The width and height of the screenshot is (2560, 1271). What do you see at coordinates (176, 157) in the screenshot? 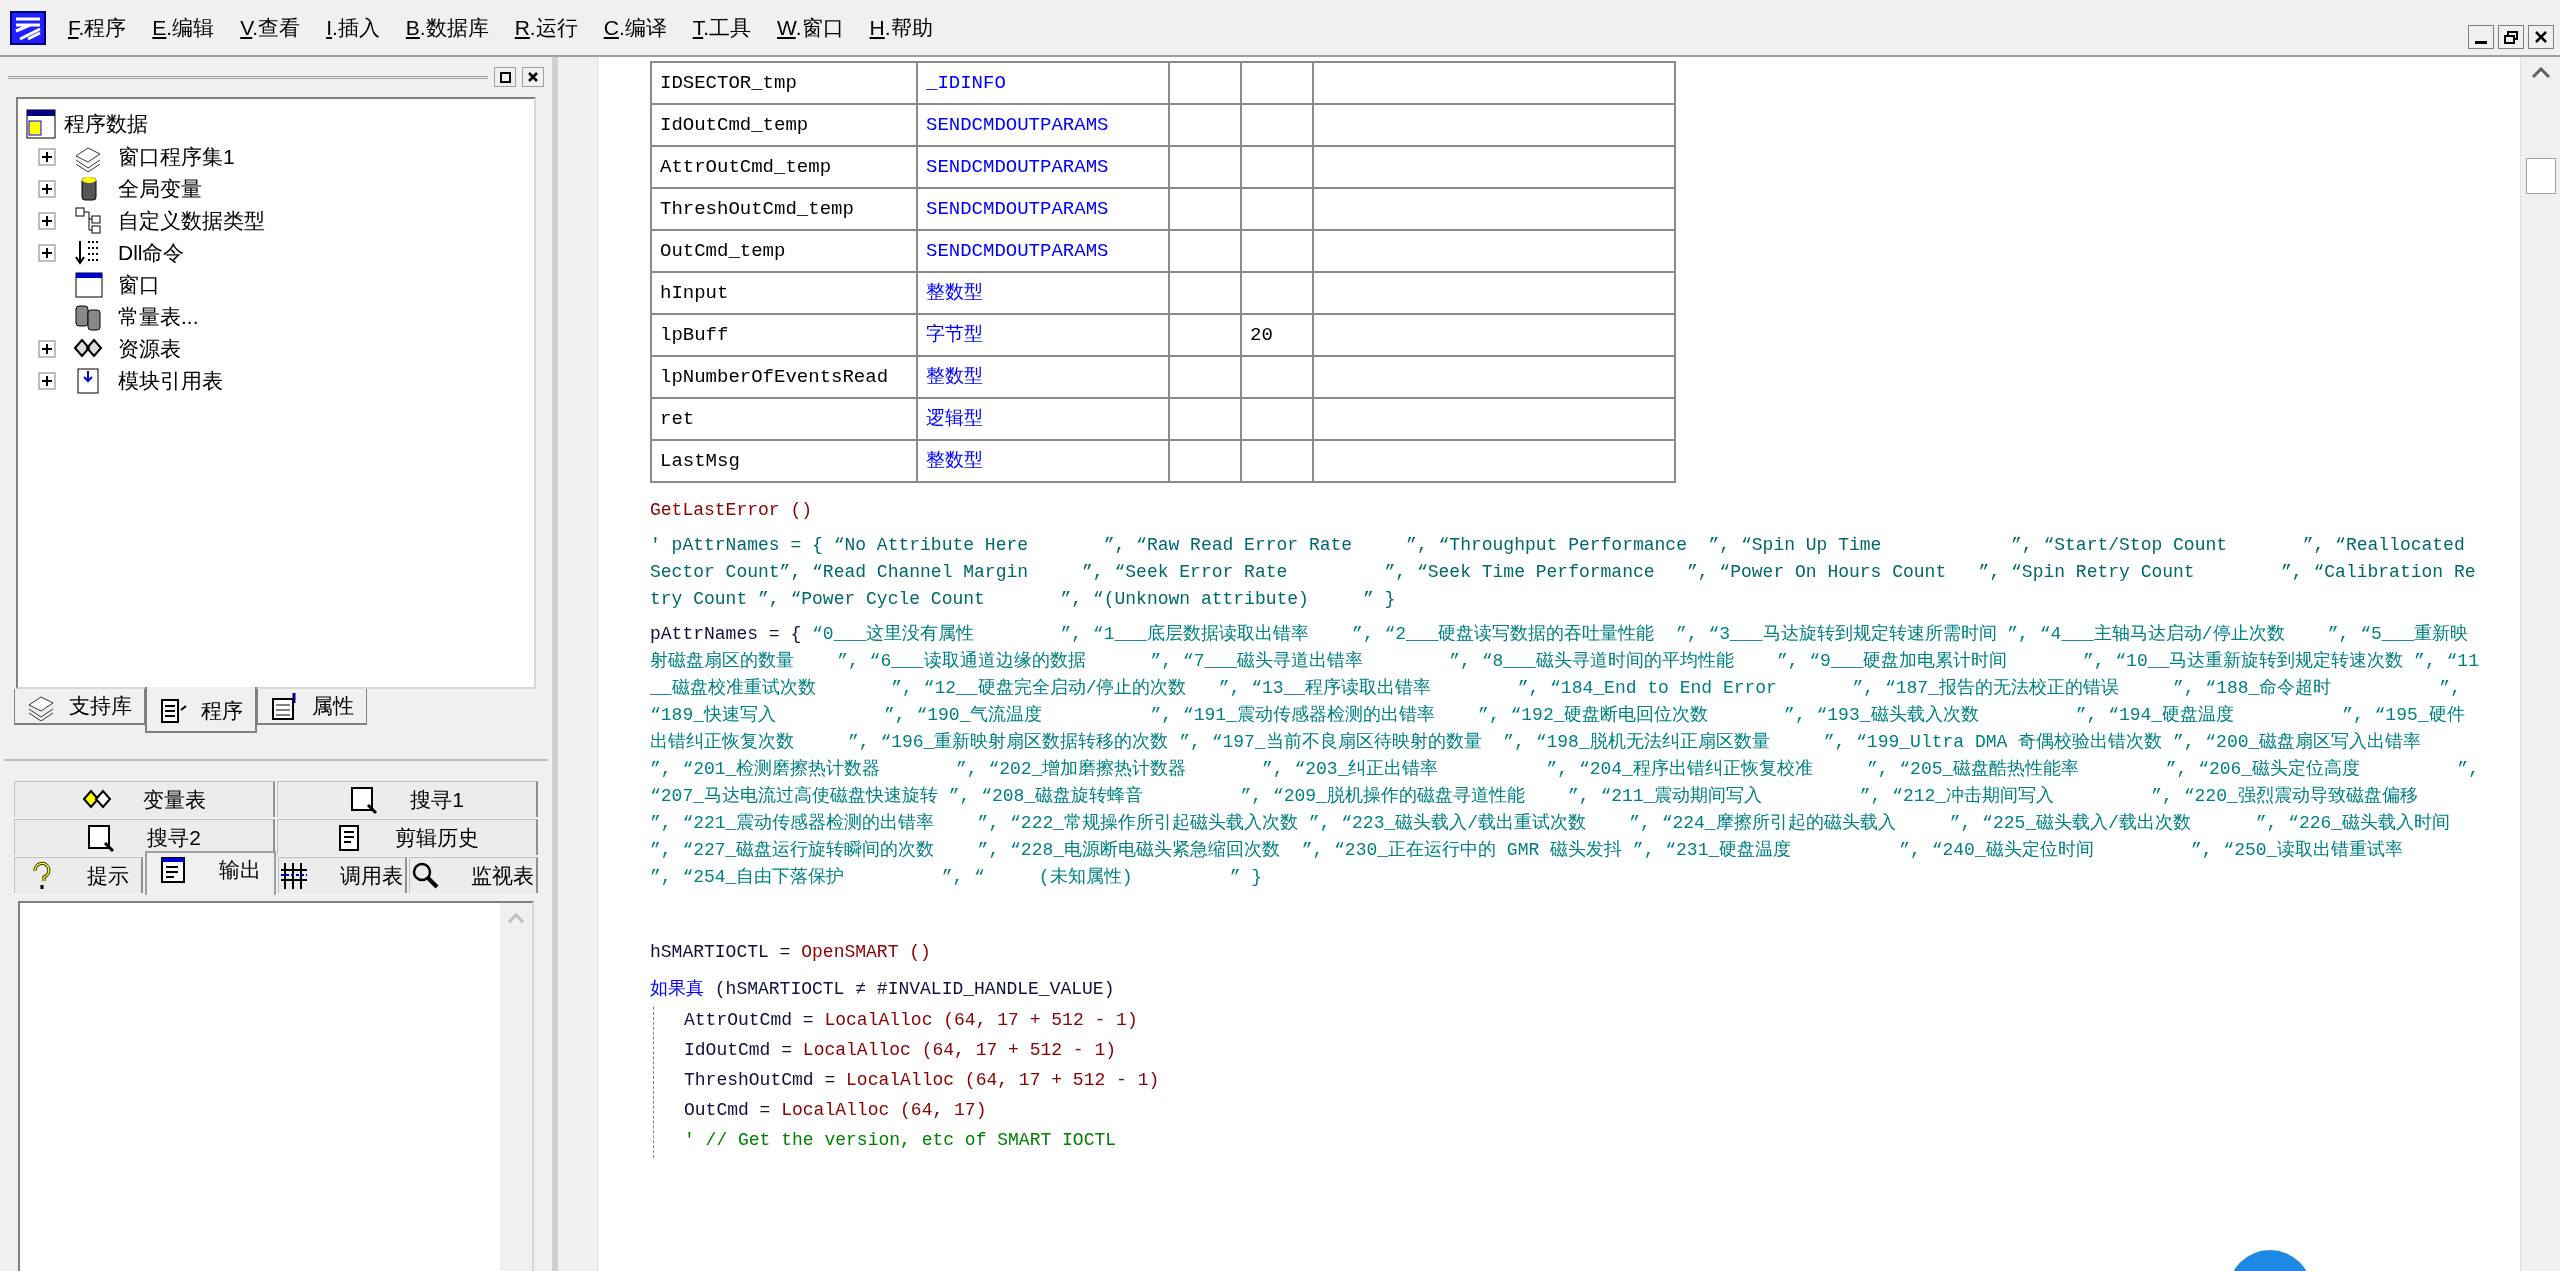
I see `tree-item: 窗口程序集1` at bounding box center [176, 157].